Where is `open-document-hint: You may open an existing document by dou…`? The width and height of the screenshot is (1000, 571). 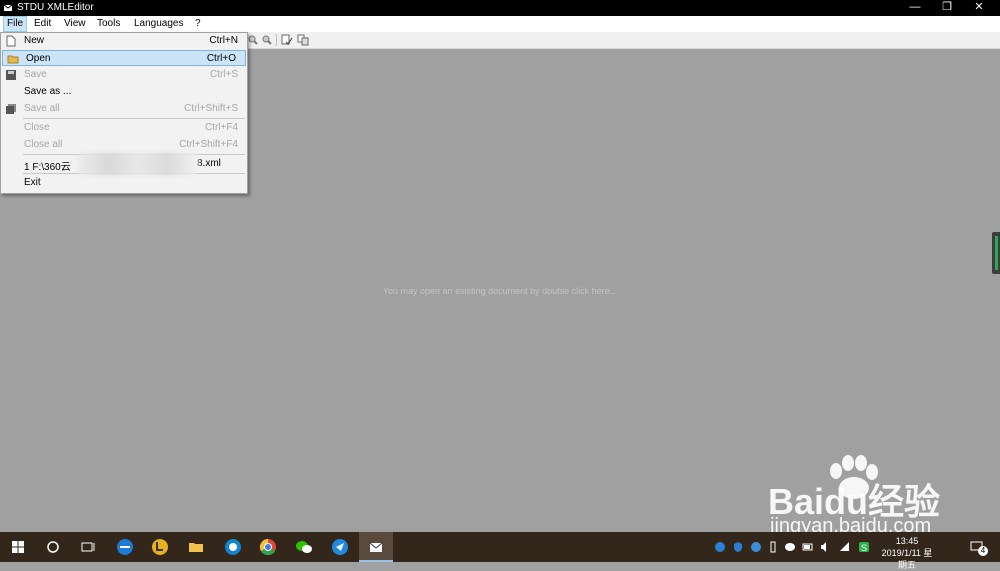
open-document-hint: You may open an existing document by dou… is located at coordinates (500, 291).